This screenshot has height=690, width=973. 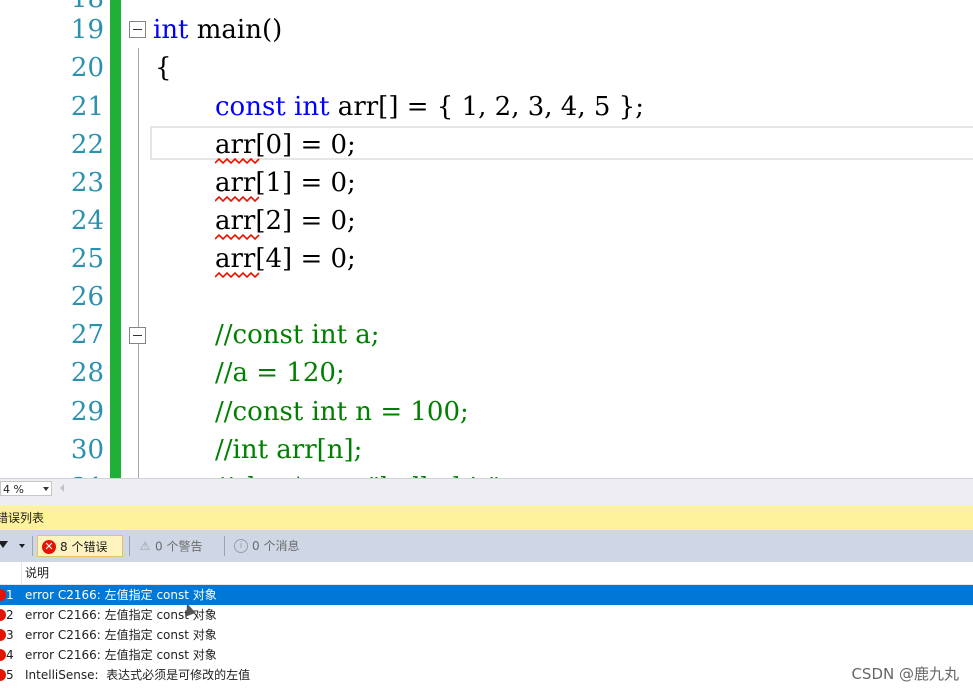 I want to click on line-number: 30, so click(x=87, y=450).